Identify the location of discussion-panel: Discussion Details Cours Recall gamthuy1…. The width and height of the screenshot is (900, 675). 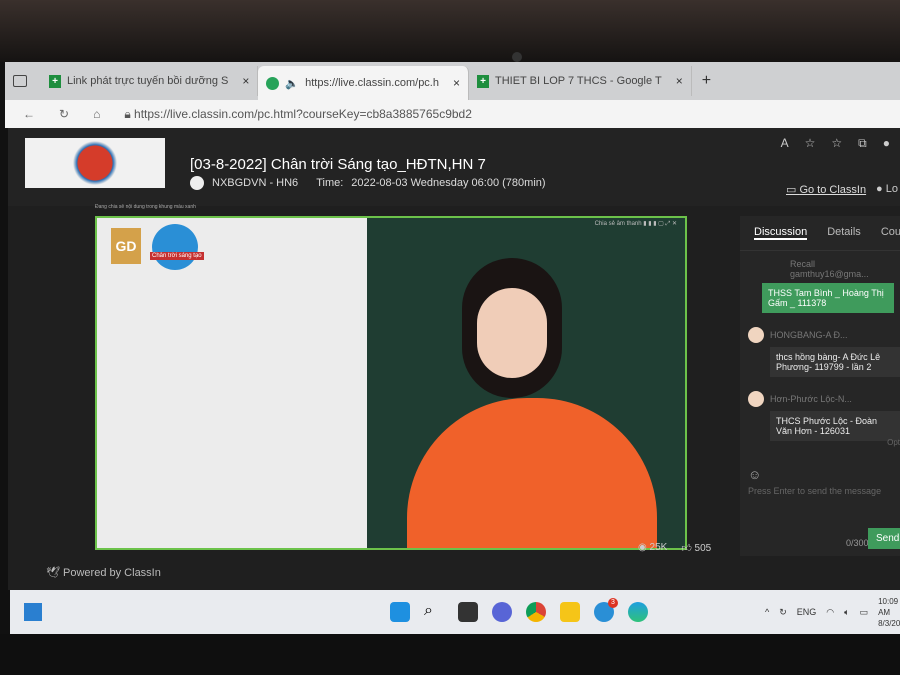
(820, 386).